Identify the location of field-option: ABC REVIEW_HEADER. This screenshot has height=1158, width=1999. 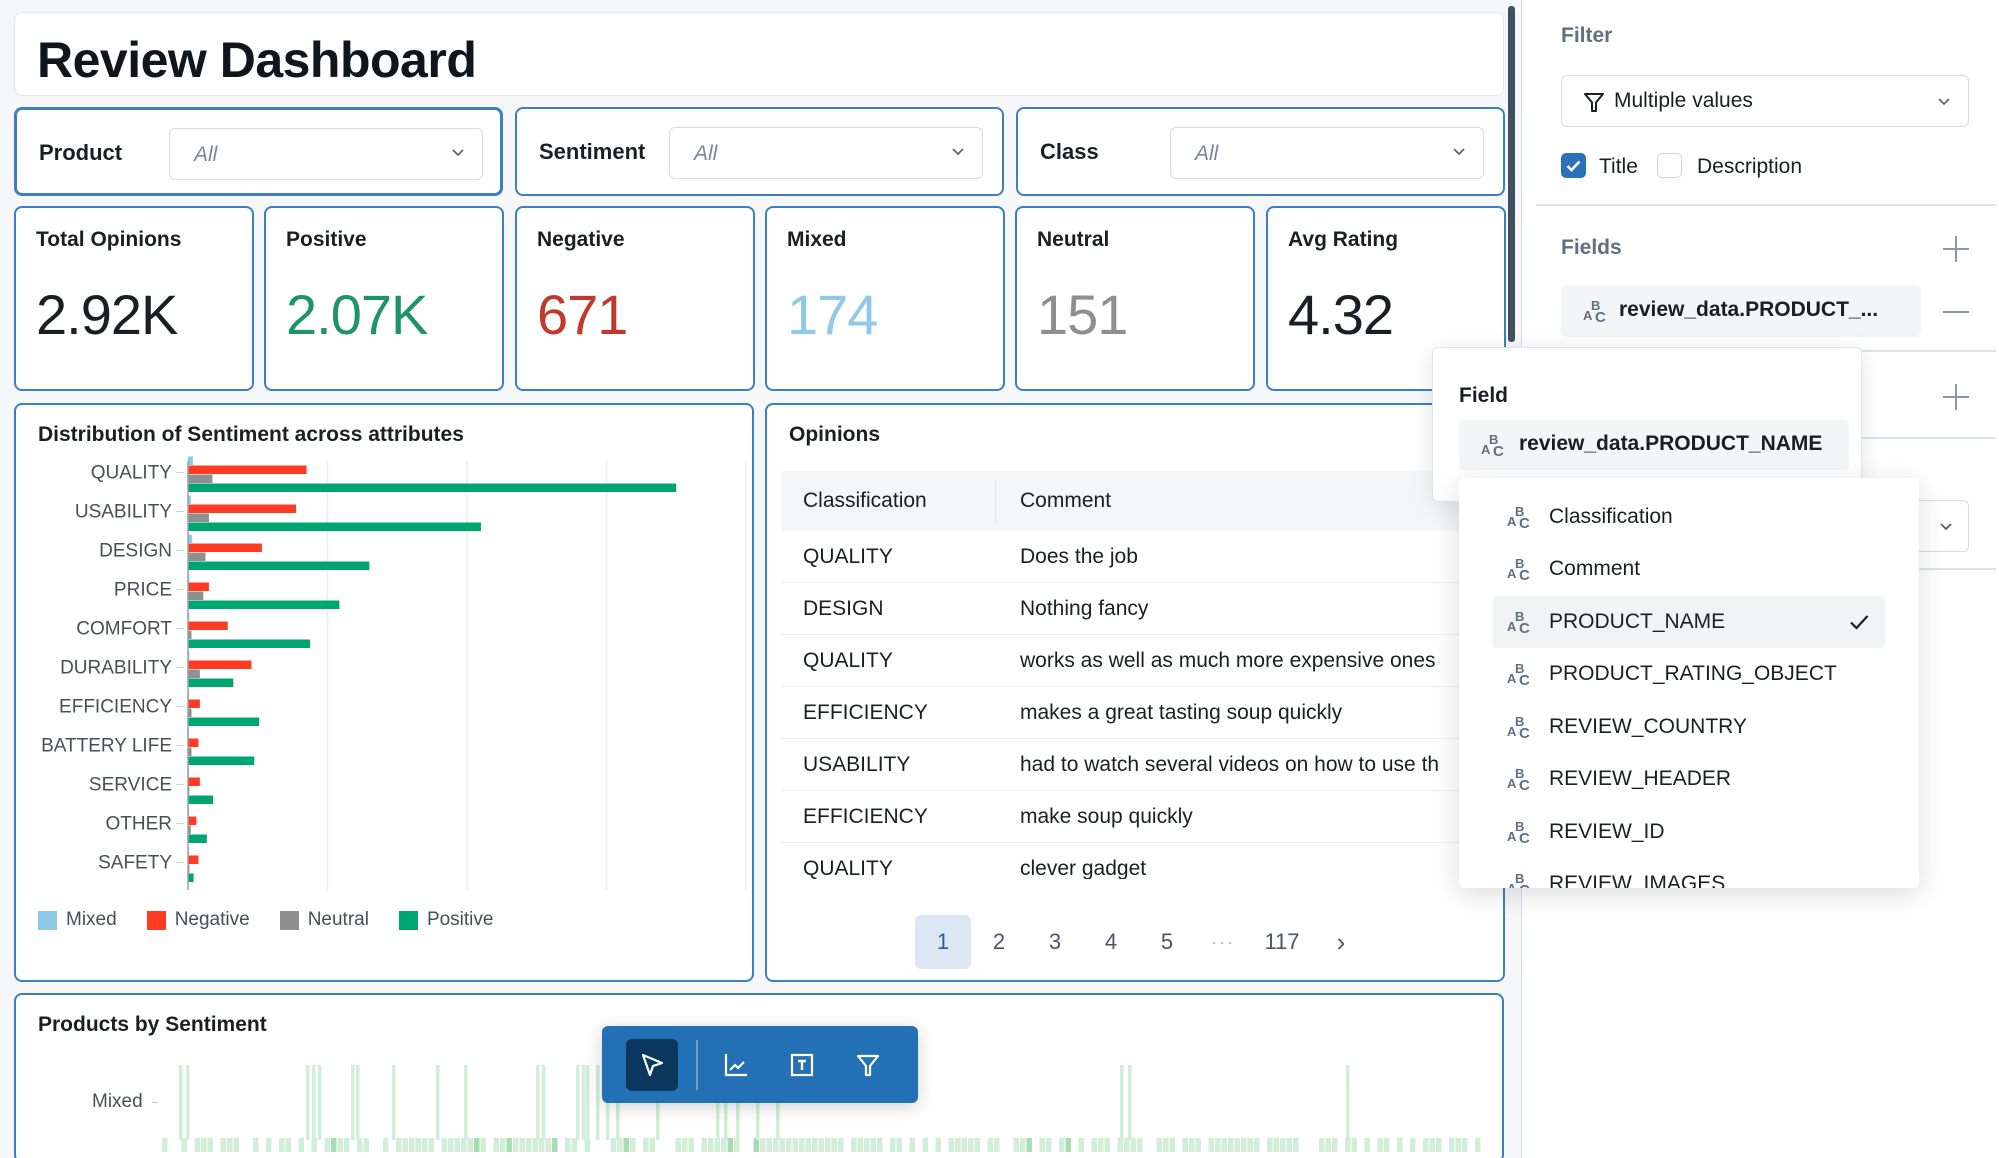
(1689, 779).